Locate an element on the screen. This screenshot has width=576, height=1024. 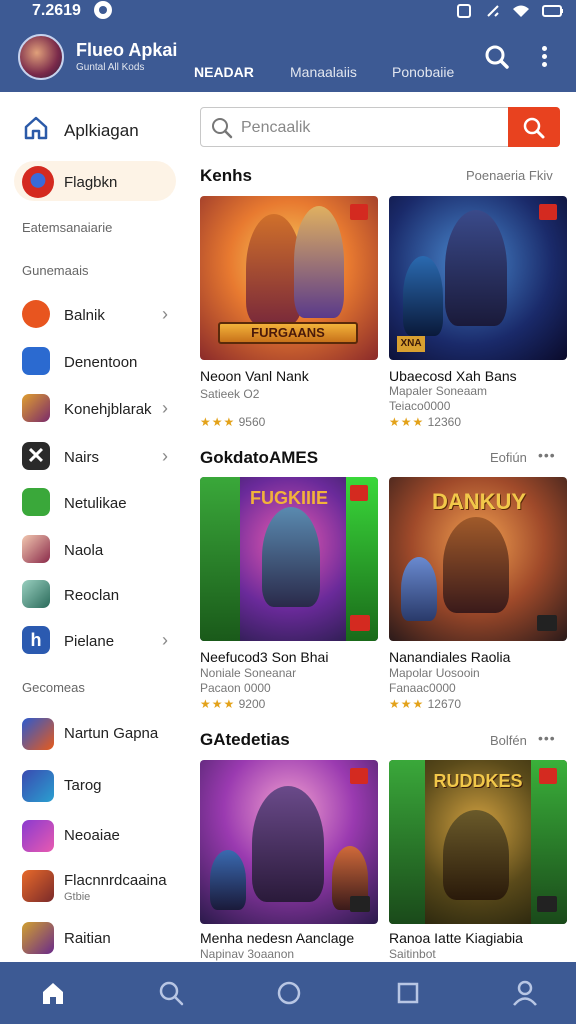
search-input: Pencaalik is located at coordinates (275, 128).